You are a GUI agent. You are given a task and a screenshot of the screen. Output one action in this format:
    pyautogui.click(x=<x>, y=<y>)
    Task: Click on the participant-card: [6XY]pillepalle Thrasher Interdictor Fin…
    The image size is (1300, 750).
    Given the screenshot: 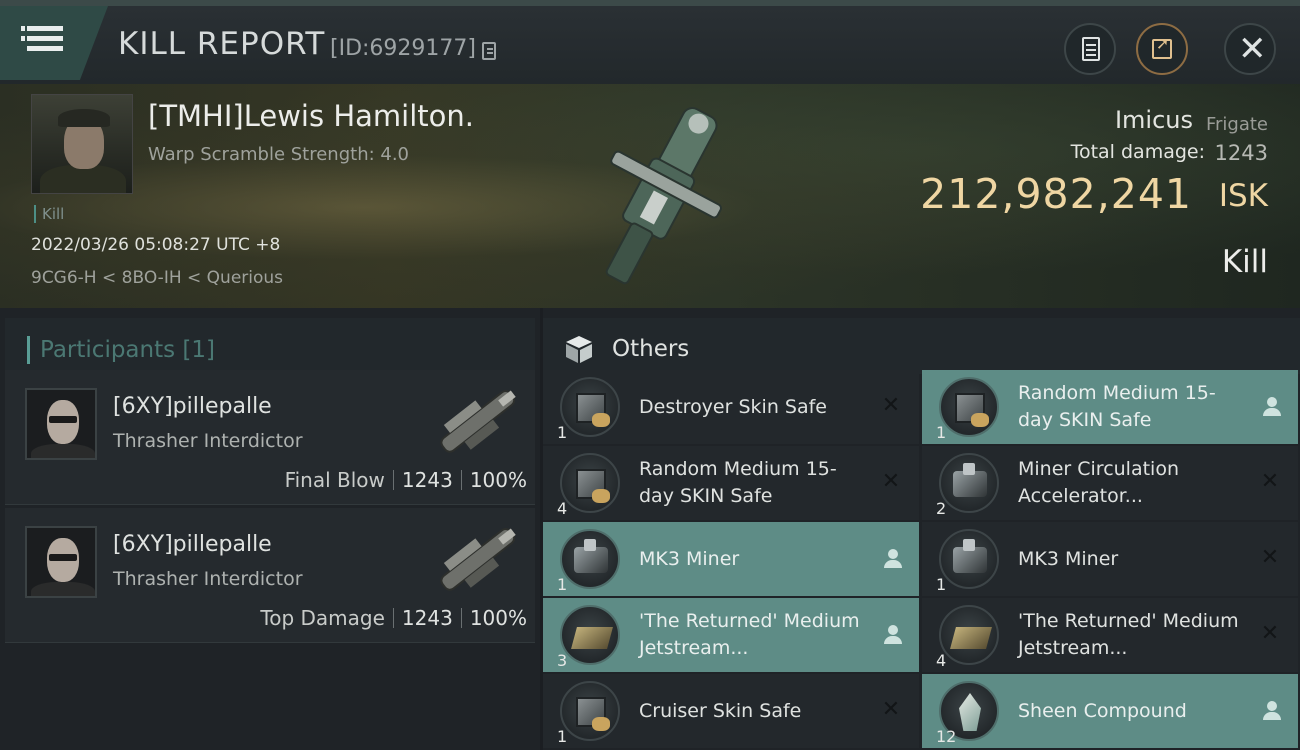 What is the action you would take?
    pyautogui.click(x=270, y=437)
    